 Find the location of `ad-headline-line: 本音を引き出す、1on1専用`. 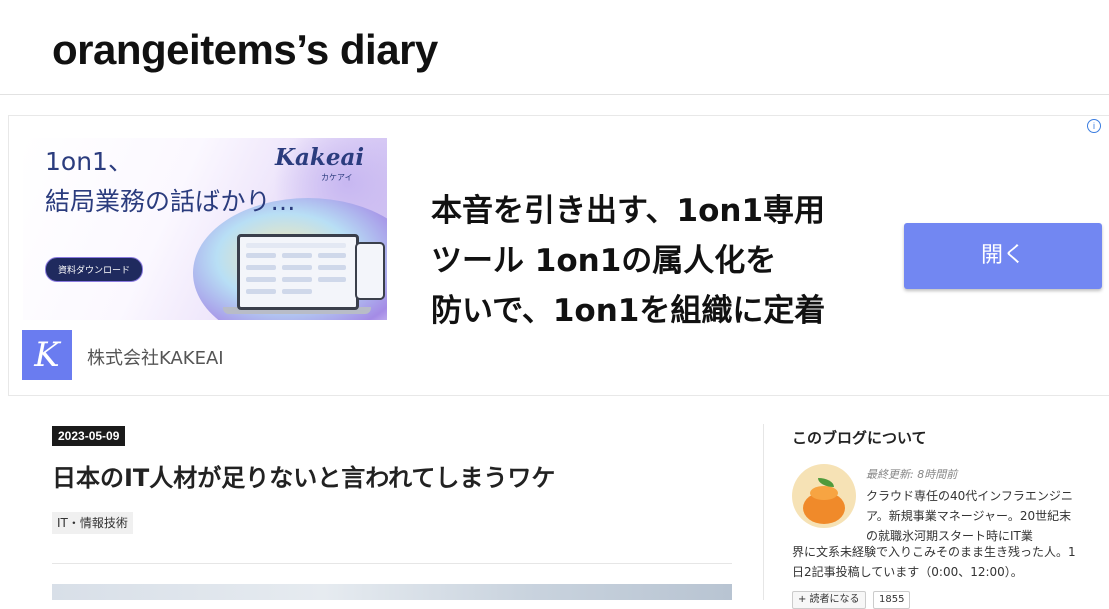

ad-headline-line: 本音を引き出す、1on1専用 is located at coordinates (628, 211).